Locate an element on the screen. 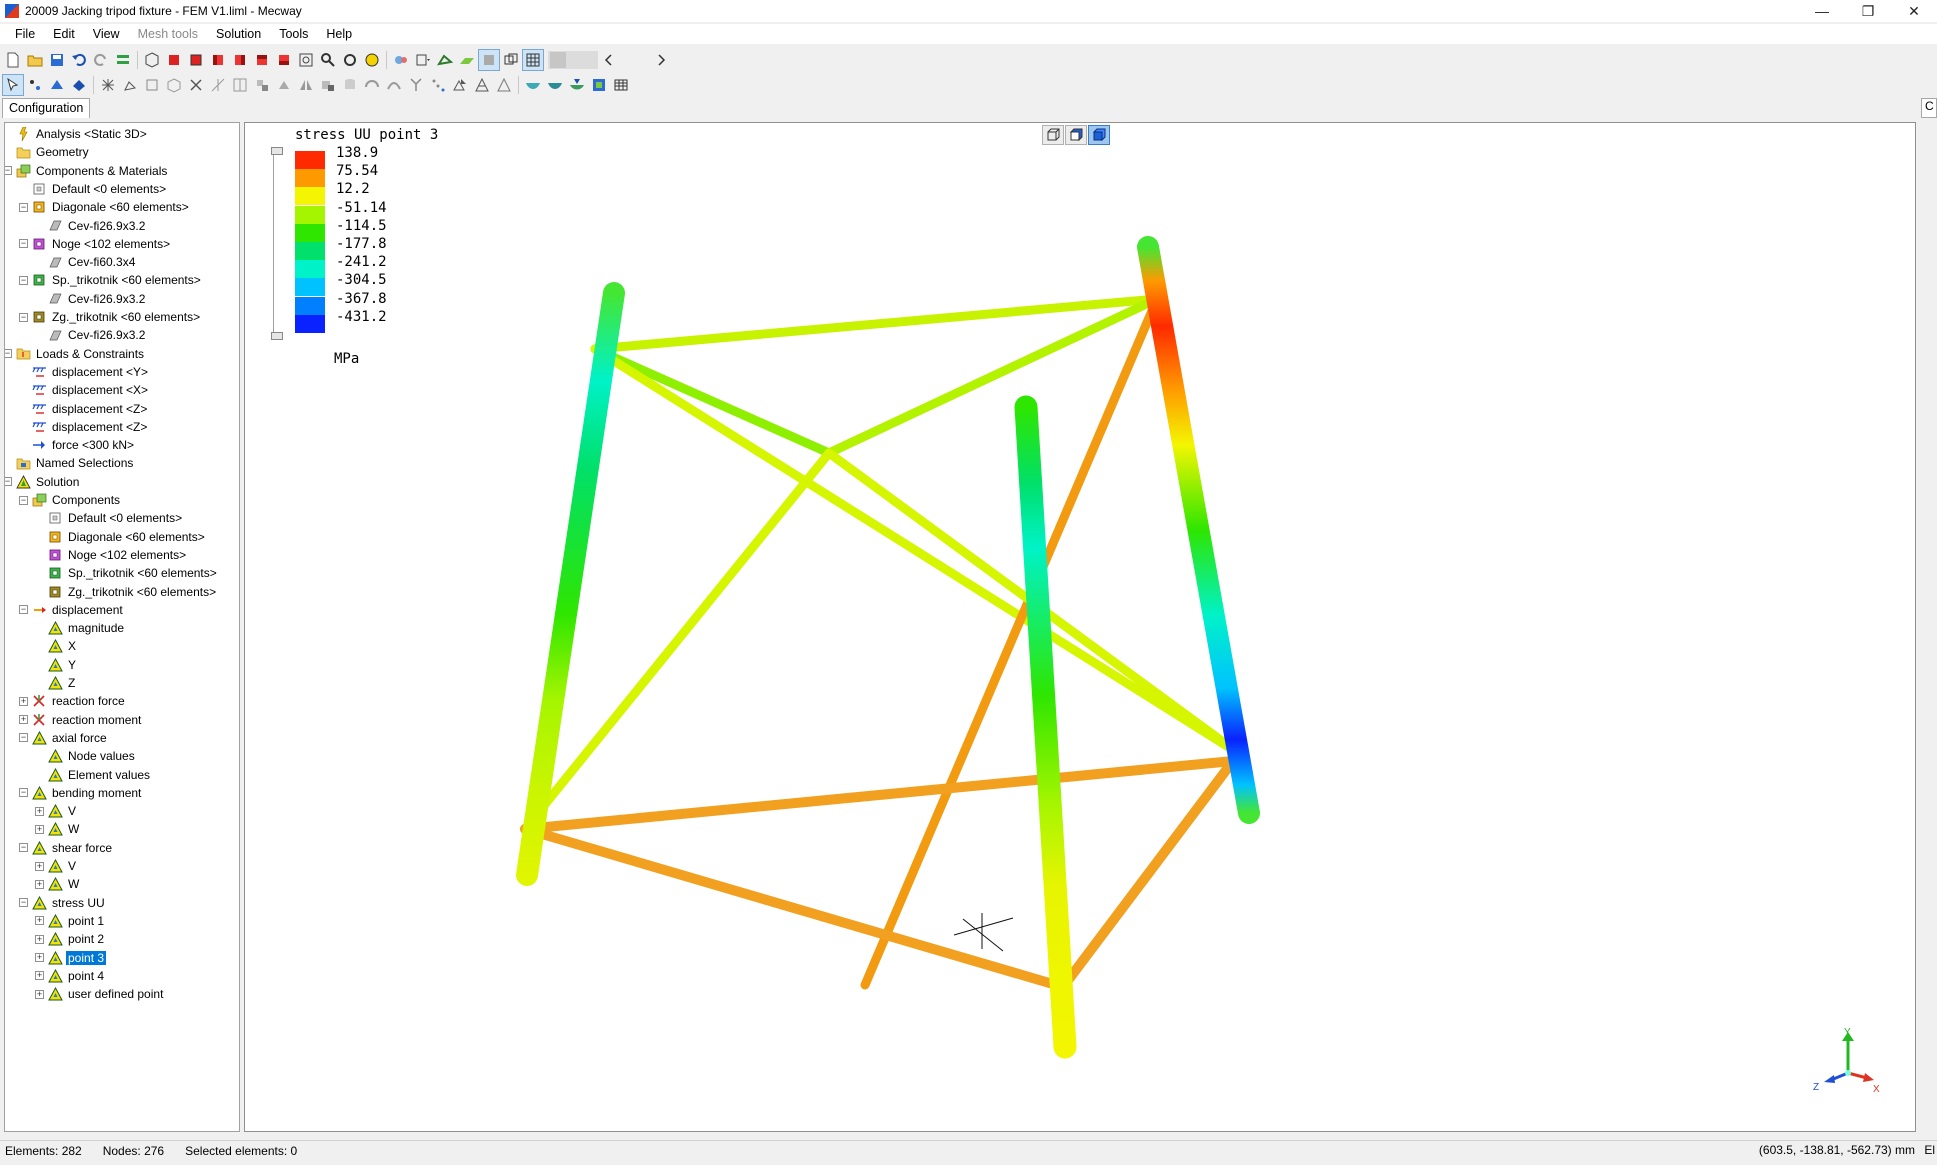 The image size is (1937, 1165). tree-item: Node values is located at coordinates (86, 756).